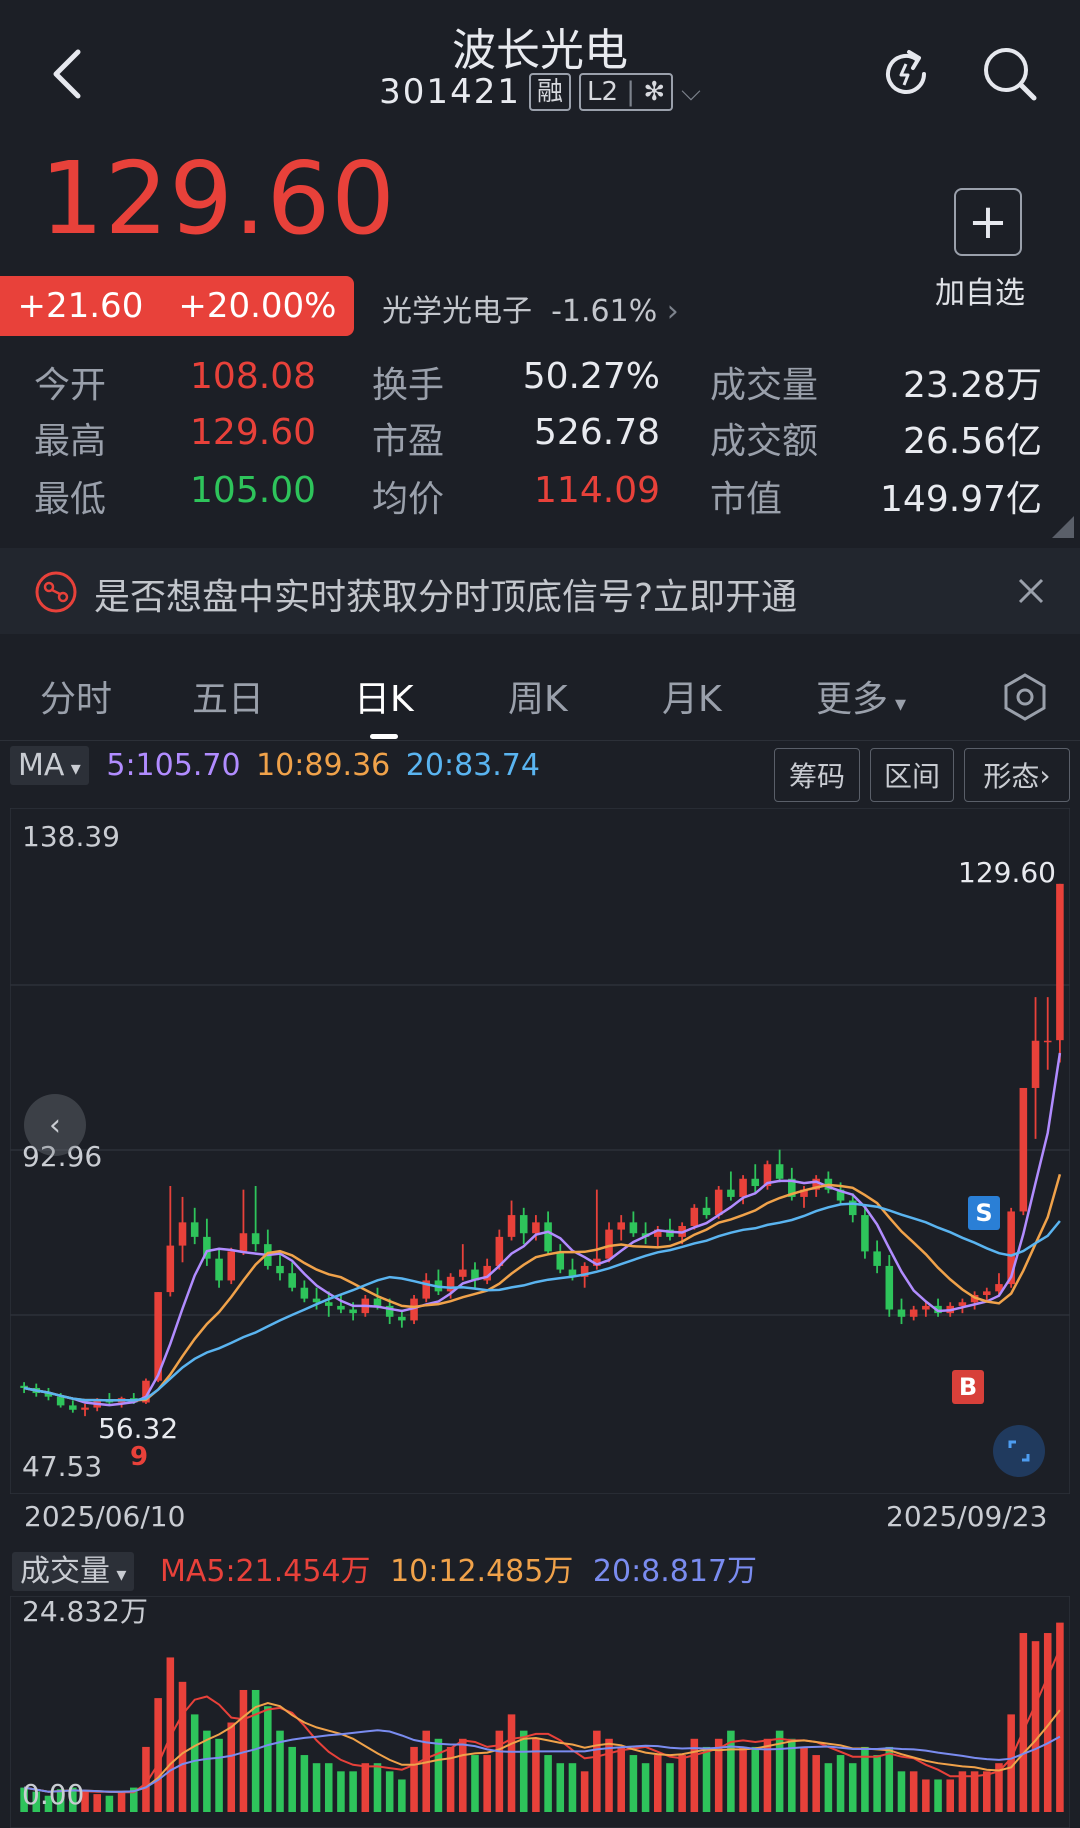  Describe the element at coordinates (482, 1571) in the screenshot. I see `vol-ma10-value: 10:12.485万` at that location.